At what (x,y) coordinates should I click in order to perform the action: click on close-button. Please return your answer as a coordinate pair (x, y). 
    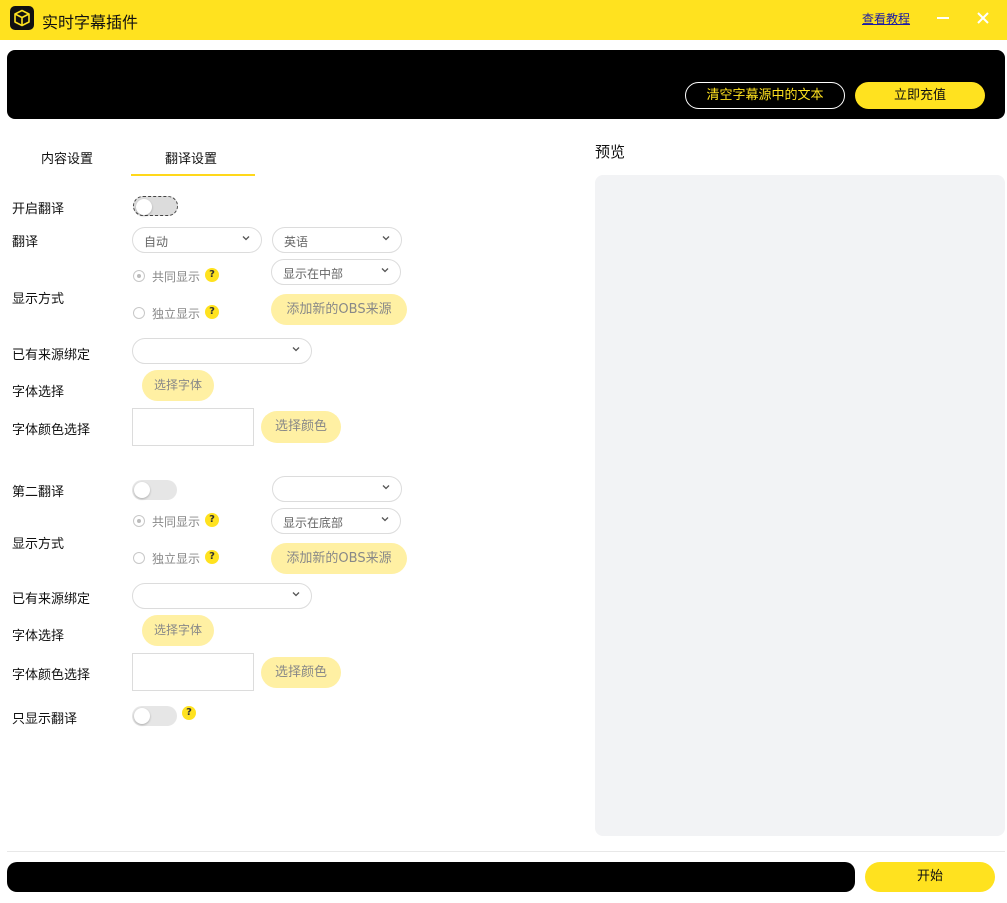
    Looking at the image, I should click on (983, 18).